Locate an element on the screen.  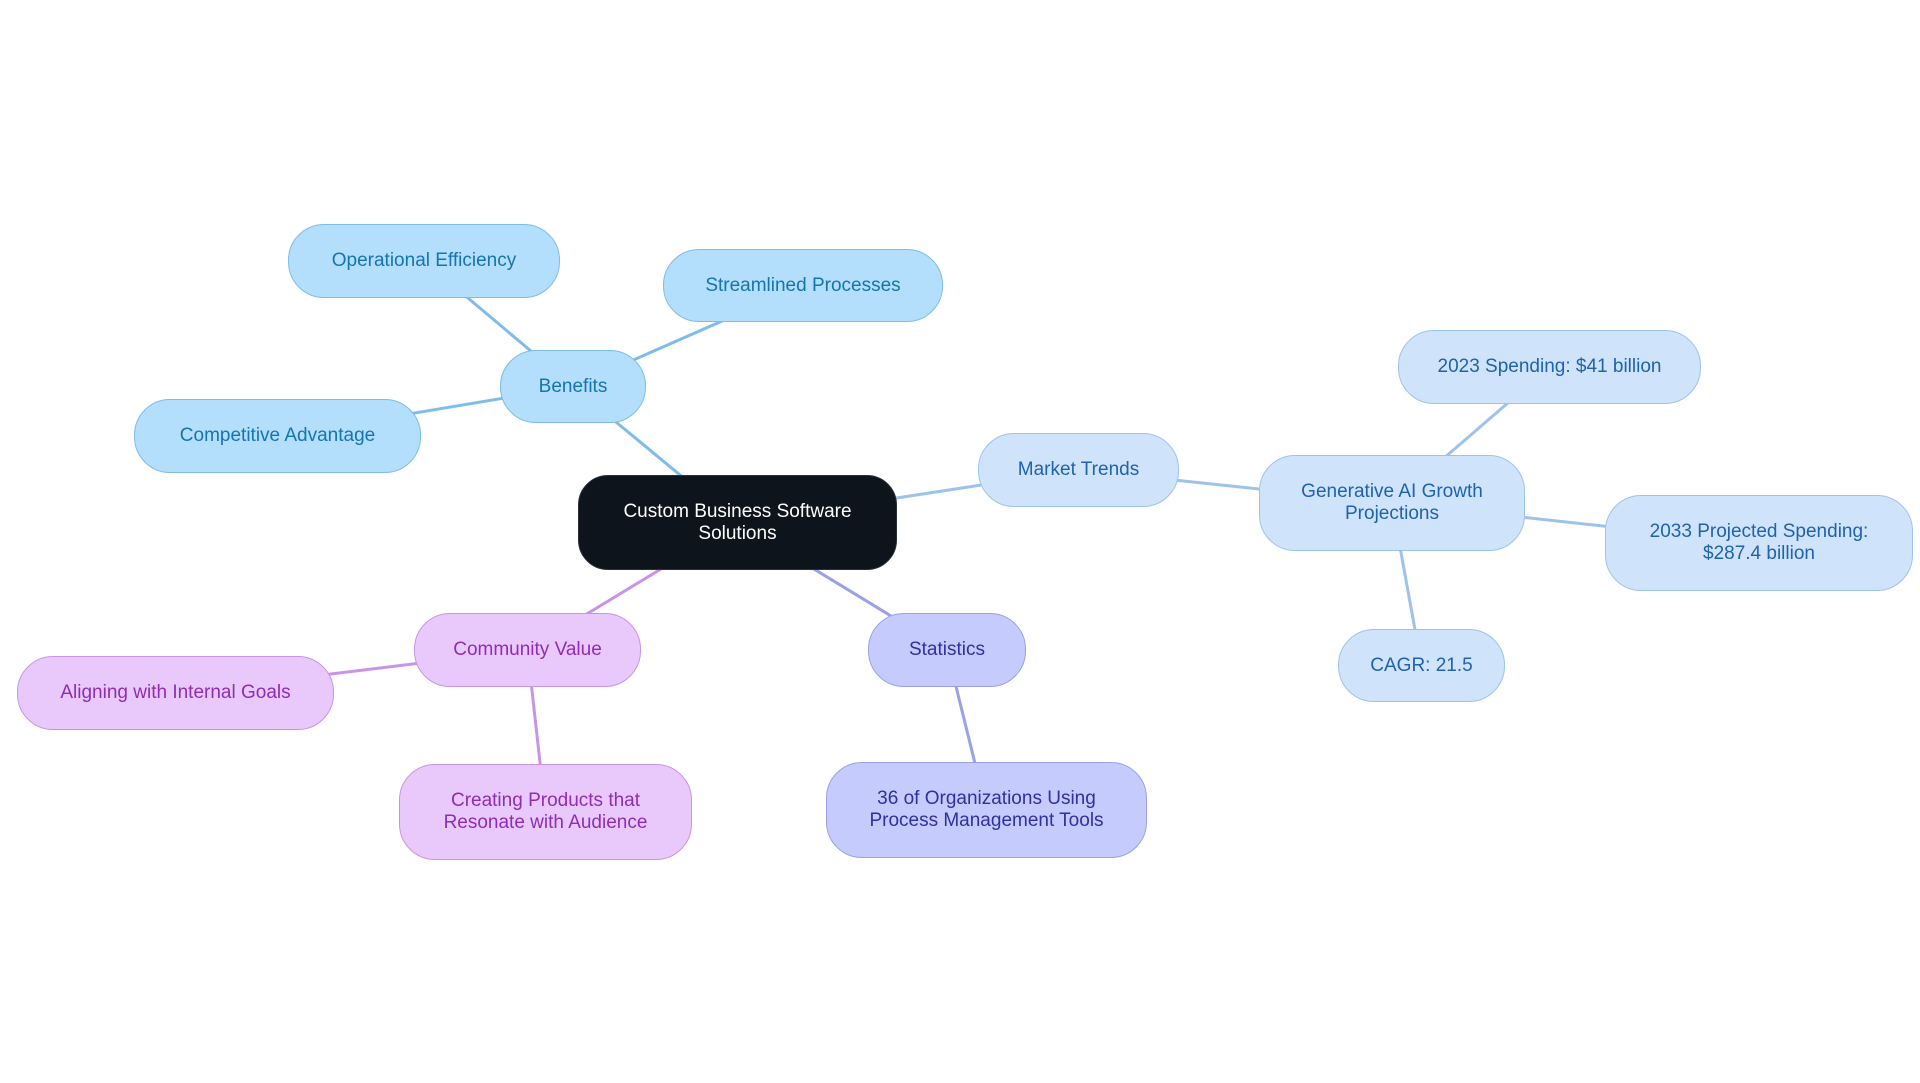
root-node-custom-business-software: Custom Business Software Solutions is located at coordinates (737, 522).